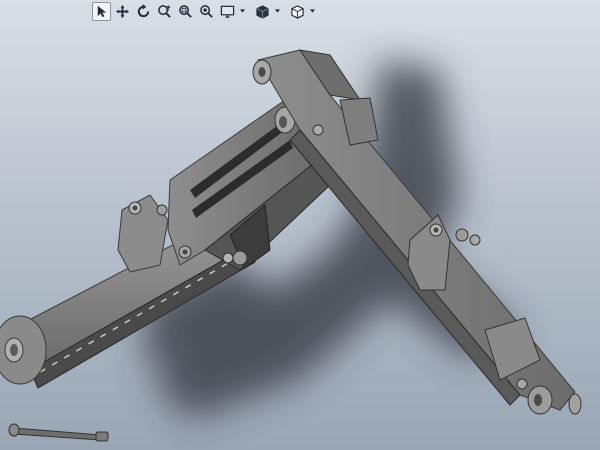 Image resolution: width=600 pixels, height=450 pixels. I want to click on rotate-view-icon, so click(143, 10).